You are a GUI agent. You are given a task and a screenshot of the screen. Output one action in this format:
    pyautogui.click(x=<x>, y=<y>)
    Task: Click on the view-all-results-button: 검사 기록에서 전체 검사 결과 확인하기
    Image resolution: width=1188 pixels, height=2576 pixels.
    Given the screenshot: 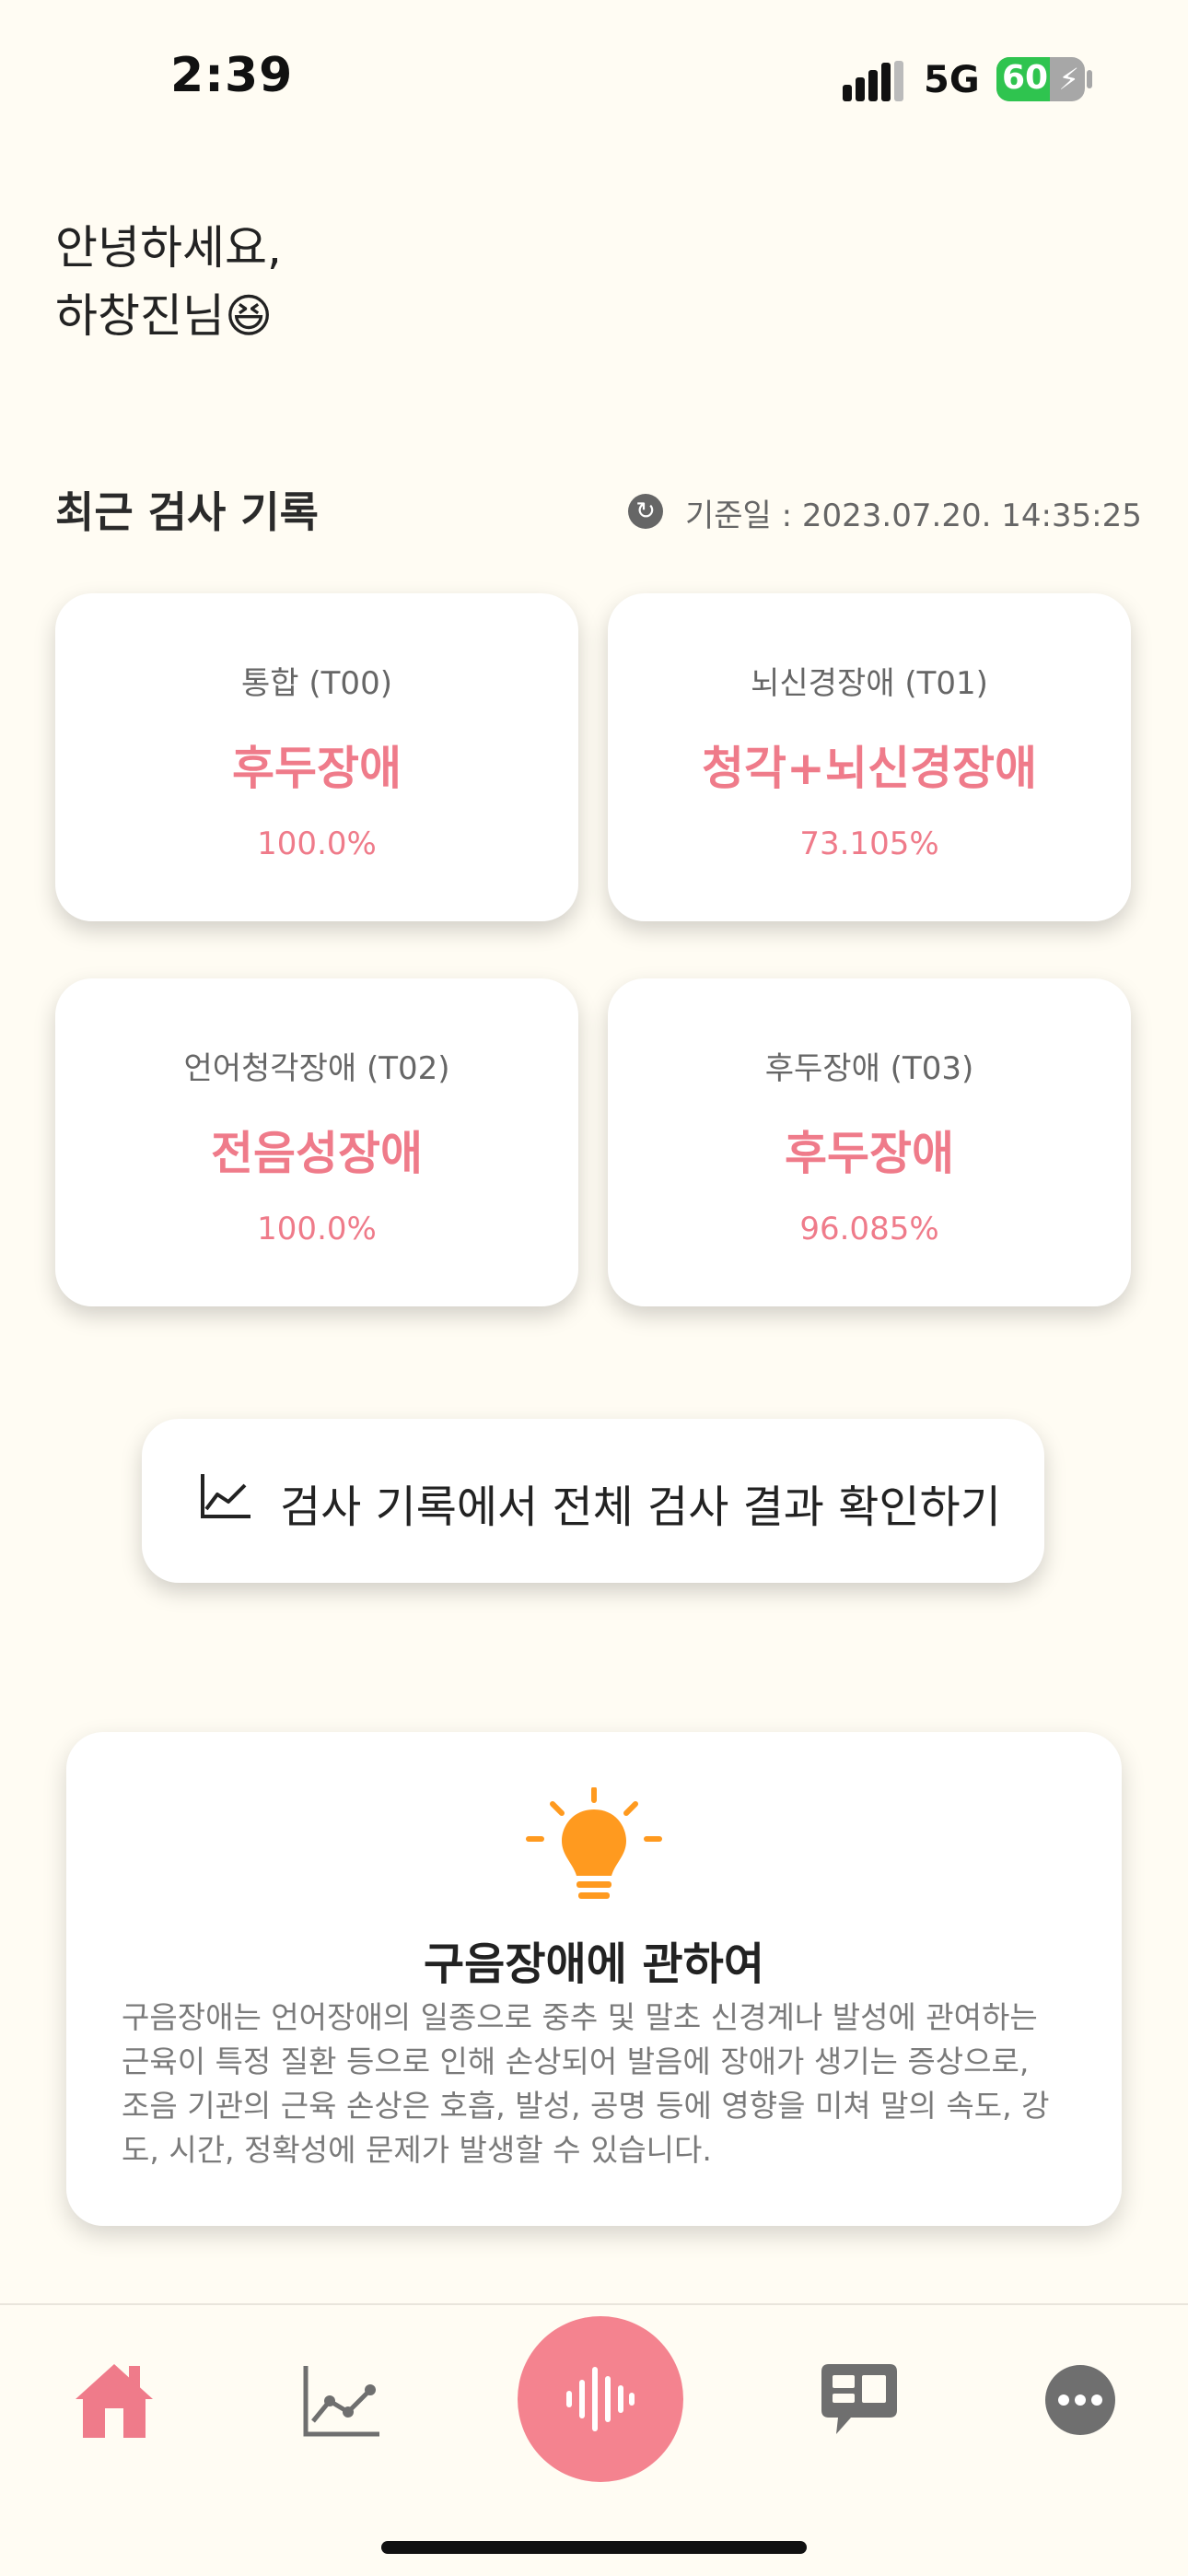 What is the action you would take?
    pyautogui.click(x=593, y=1501)
    